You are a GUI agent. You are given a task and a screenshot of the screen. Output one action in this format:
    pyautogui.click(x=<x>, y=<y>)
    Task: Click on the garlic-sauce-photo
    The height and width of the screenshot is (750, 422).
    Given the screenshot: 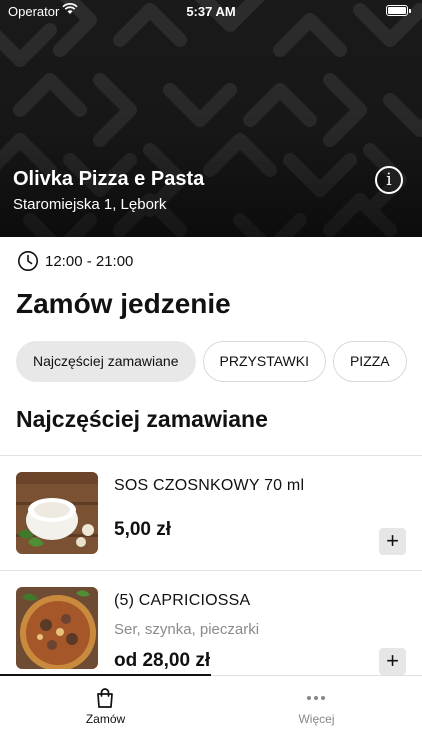 What is the action you would take?
    pyautogui.click(x=57, y=513)
    